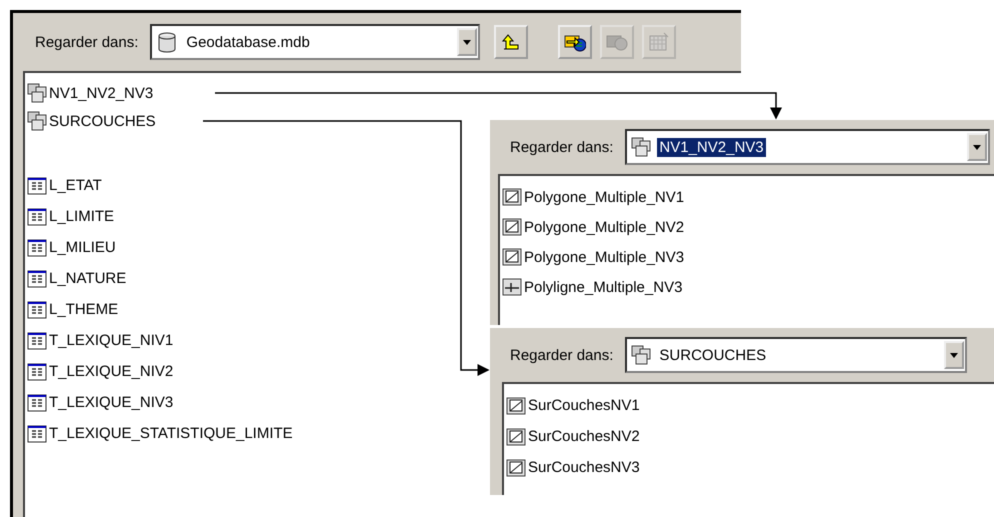 This screenshot has height=517, width=994. What do you see at coordinates (807, 147) in the screenshot?
I see `look-in-dropdown: NV1_NV2_NV3` at bounding box center [807, 147].